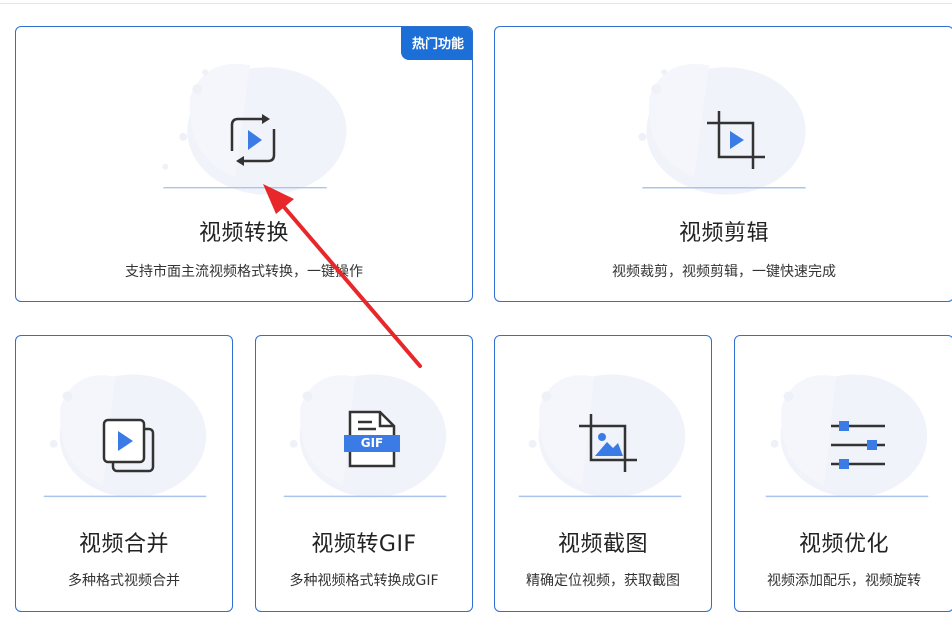 This screenshot has width=952, height=631. I want to click on top-divider, so click(476, 3).